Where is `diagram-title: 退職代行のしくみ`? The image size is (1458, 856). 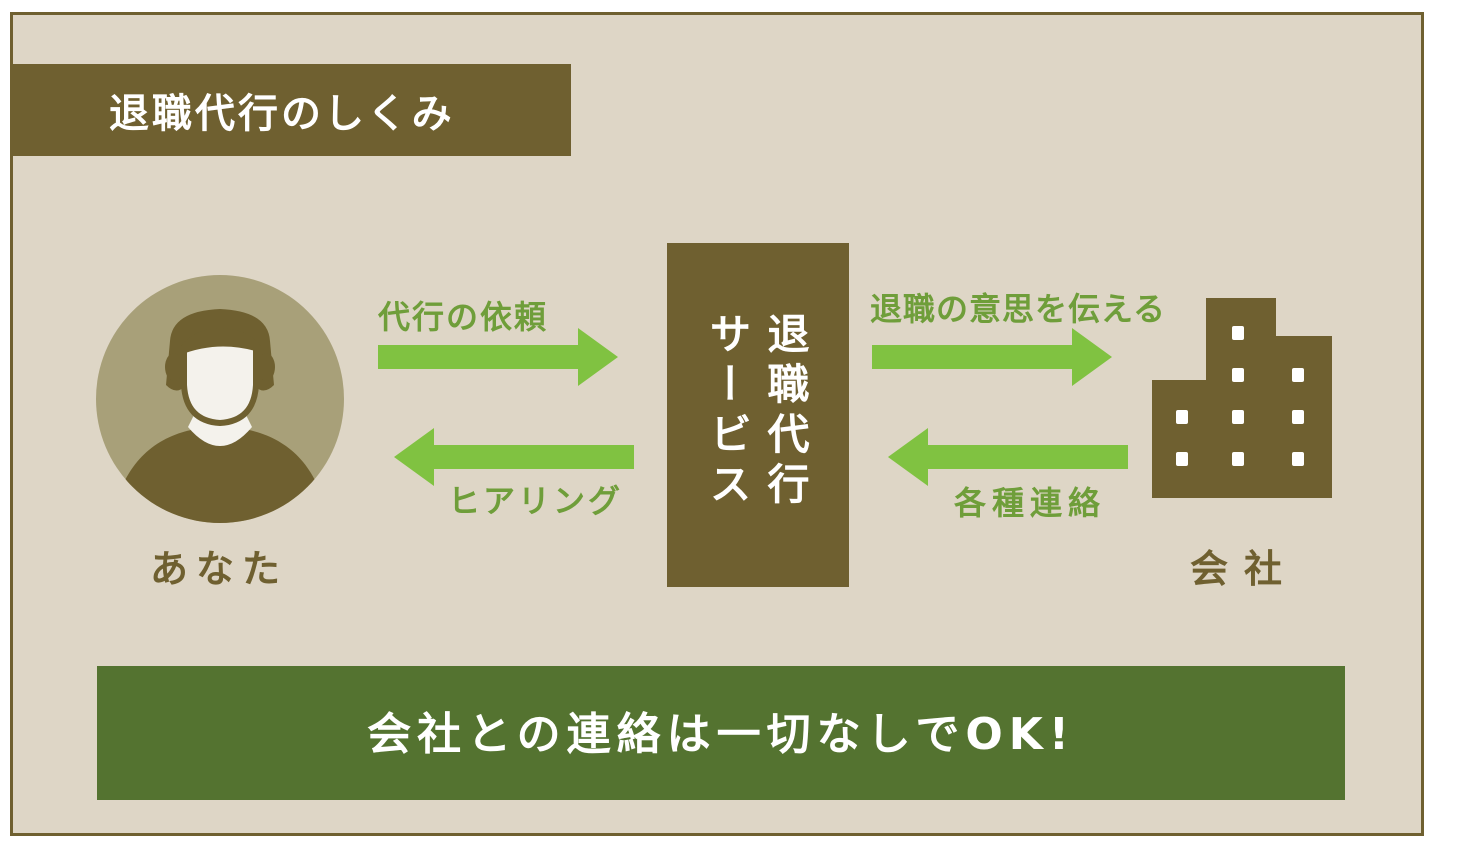 diagram-title: 退職代行のしくみ is located at coordinates (282, 114).